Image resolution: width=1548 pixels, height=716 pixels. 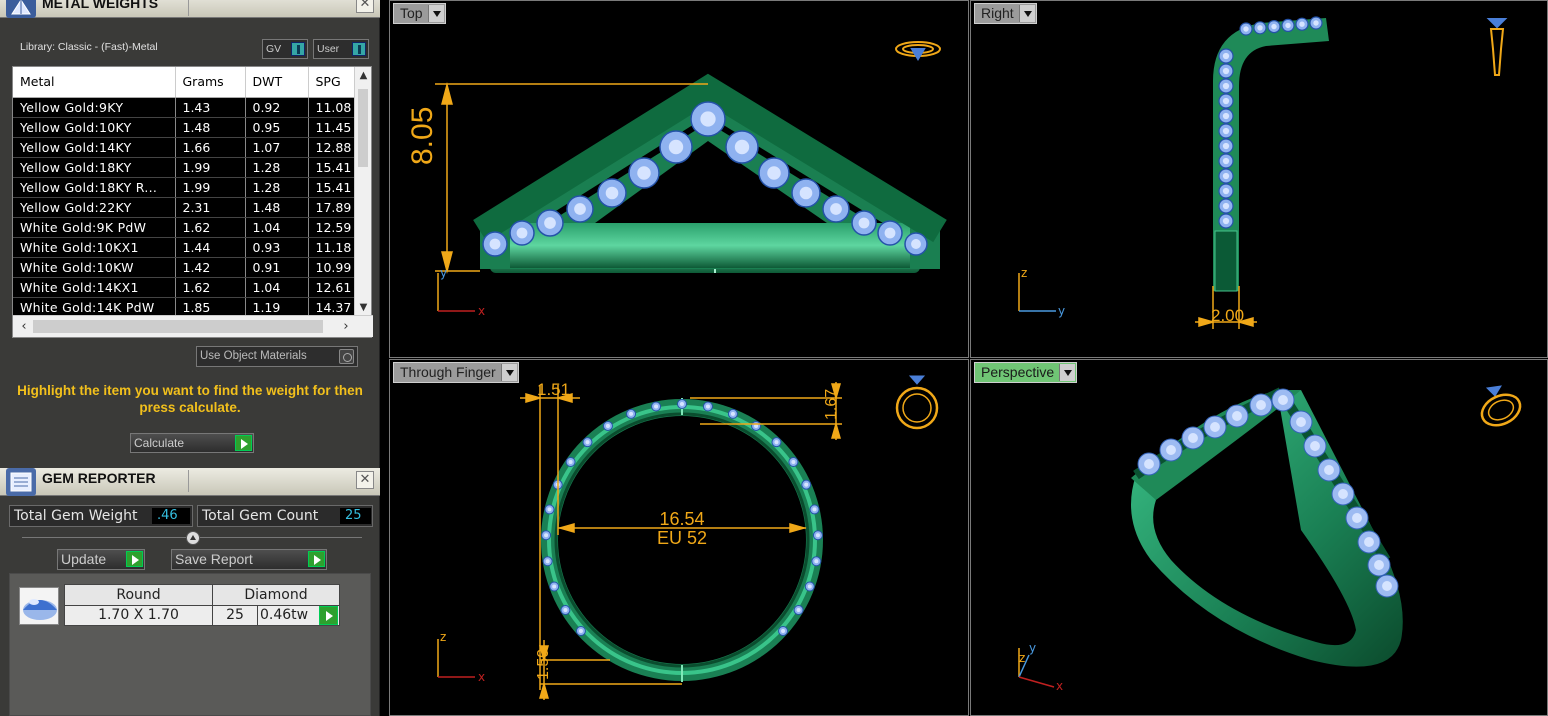 What do you see at coordinates (332, 167) in the screenshot?
I see `spg-cell: 15.41` at bounding box center [332, 167].